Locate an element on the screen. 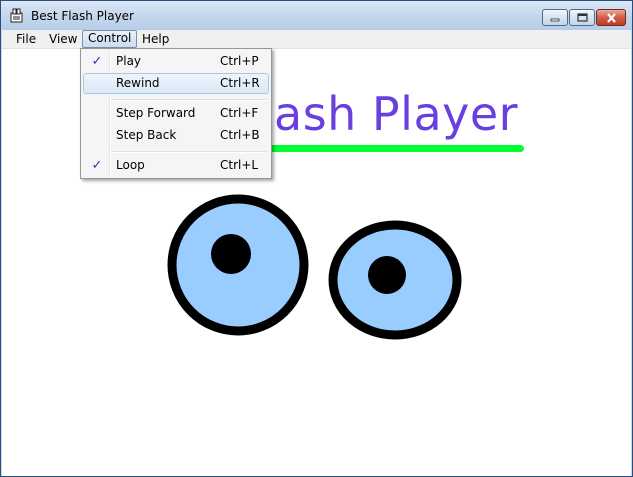 Image resolution: width=633 pixels, height=477 pixels. maximize-icon is located at coordinates (582, 17).